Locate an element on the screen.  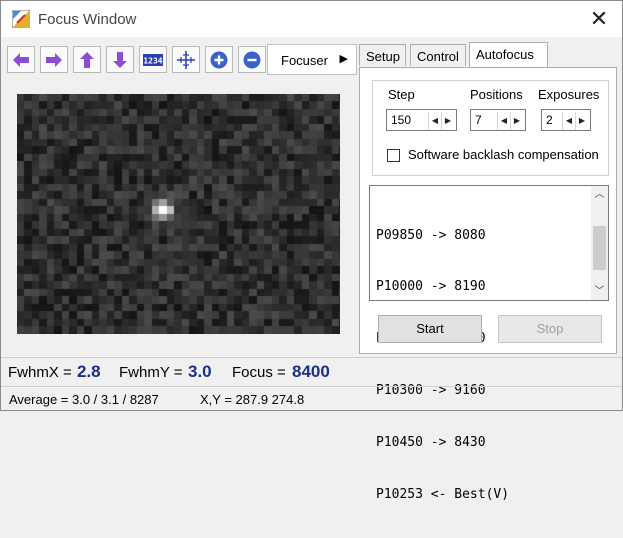
xy-readout: X,Y = 287.9 274.8 is located at coordinates (252, 399).